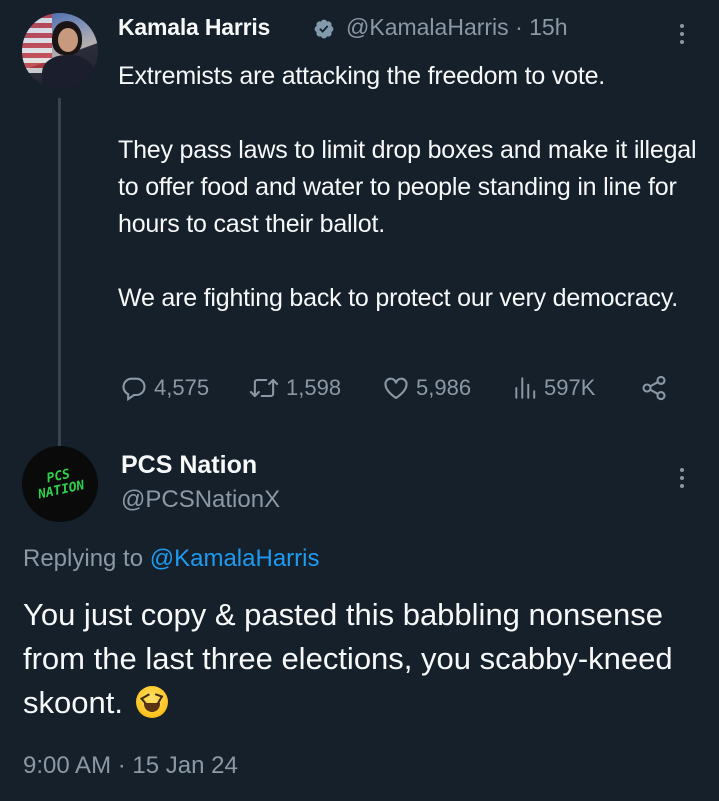 The height and width of the screenshot is (801, 719). What do you see at coordinates (189, 465) in the screenshot?
I see `reply-author-name: PCS Nation` at bounding box center [189, 465].